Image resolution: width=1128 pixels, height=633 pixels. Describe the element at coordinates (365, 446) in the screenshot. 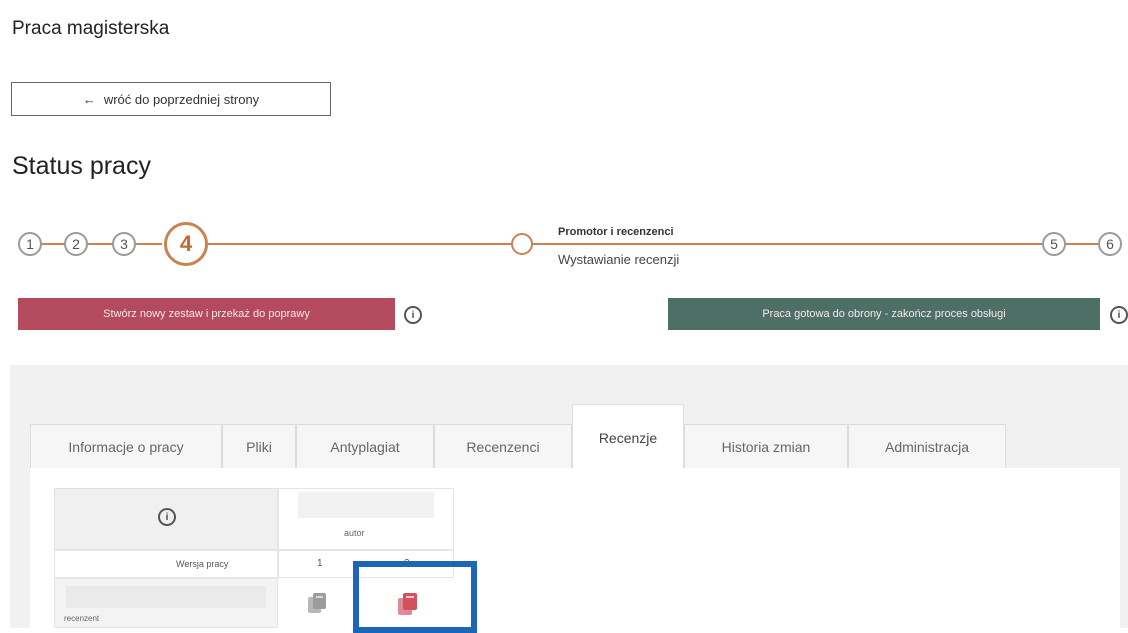

I see `tab-antyplagiat: Antyplagiat` at that location.